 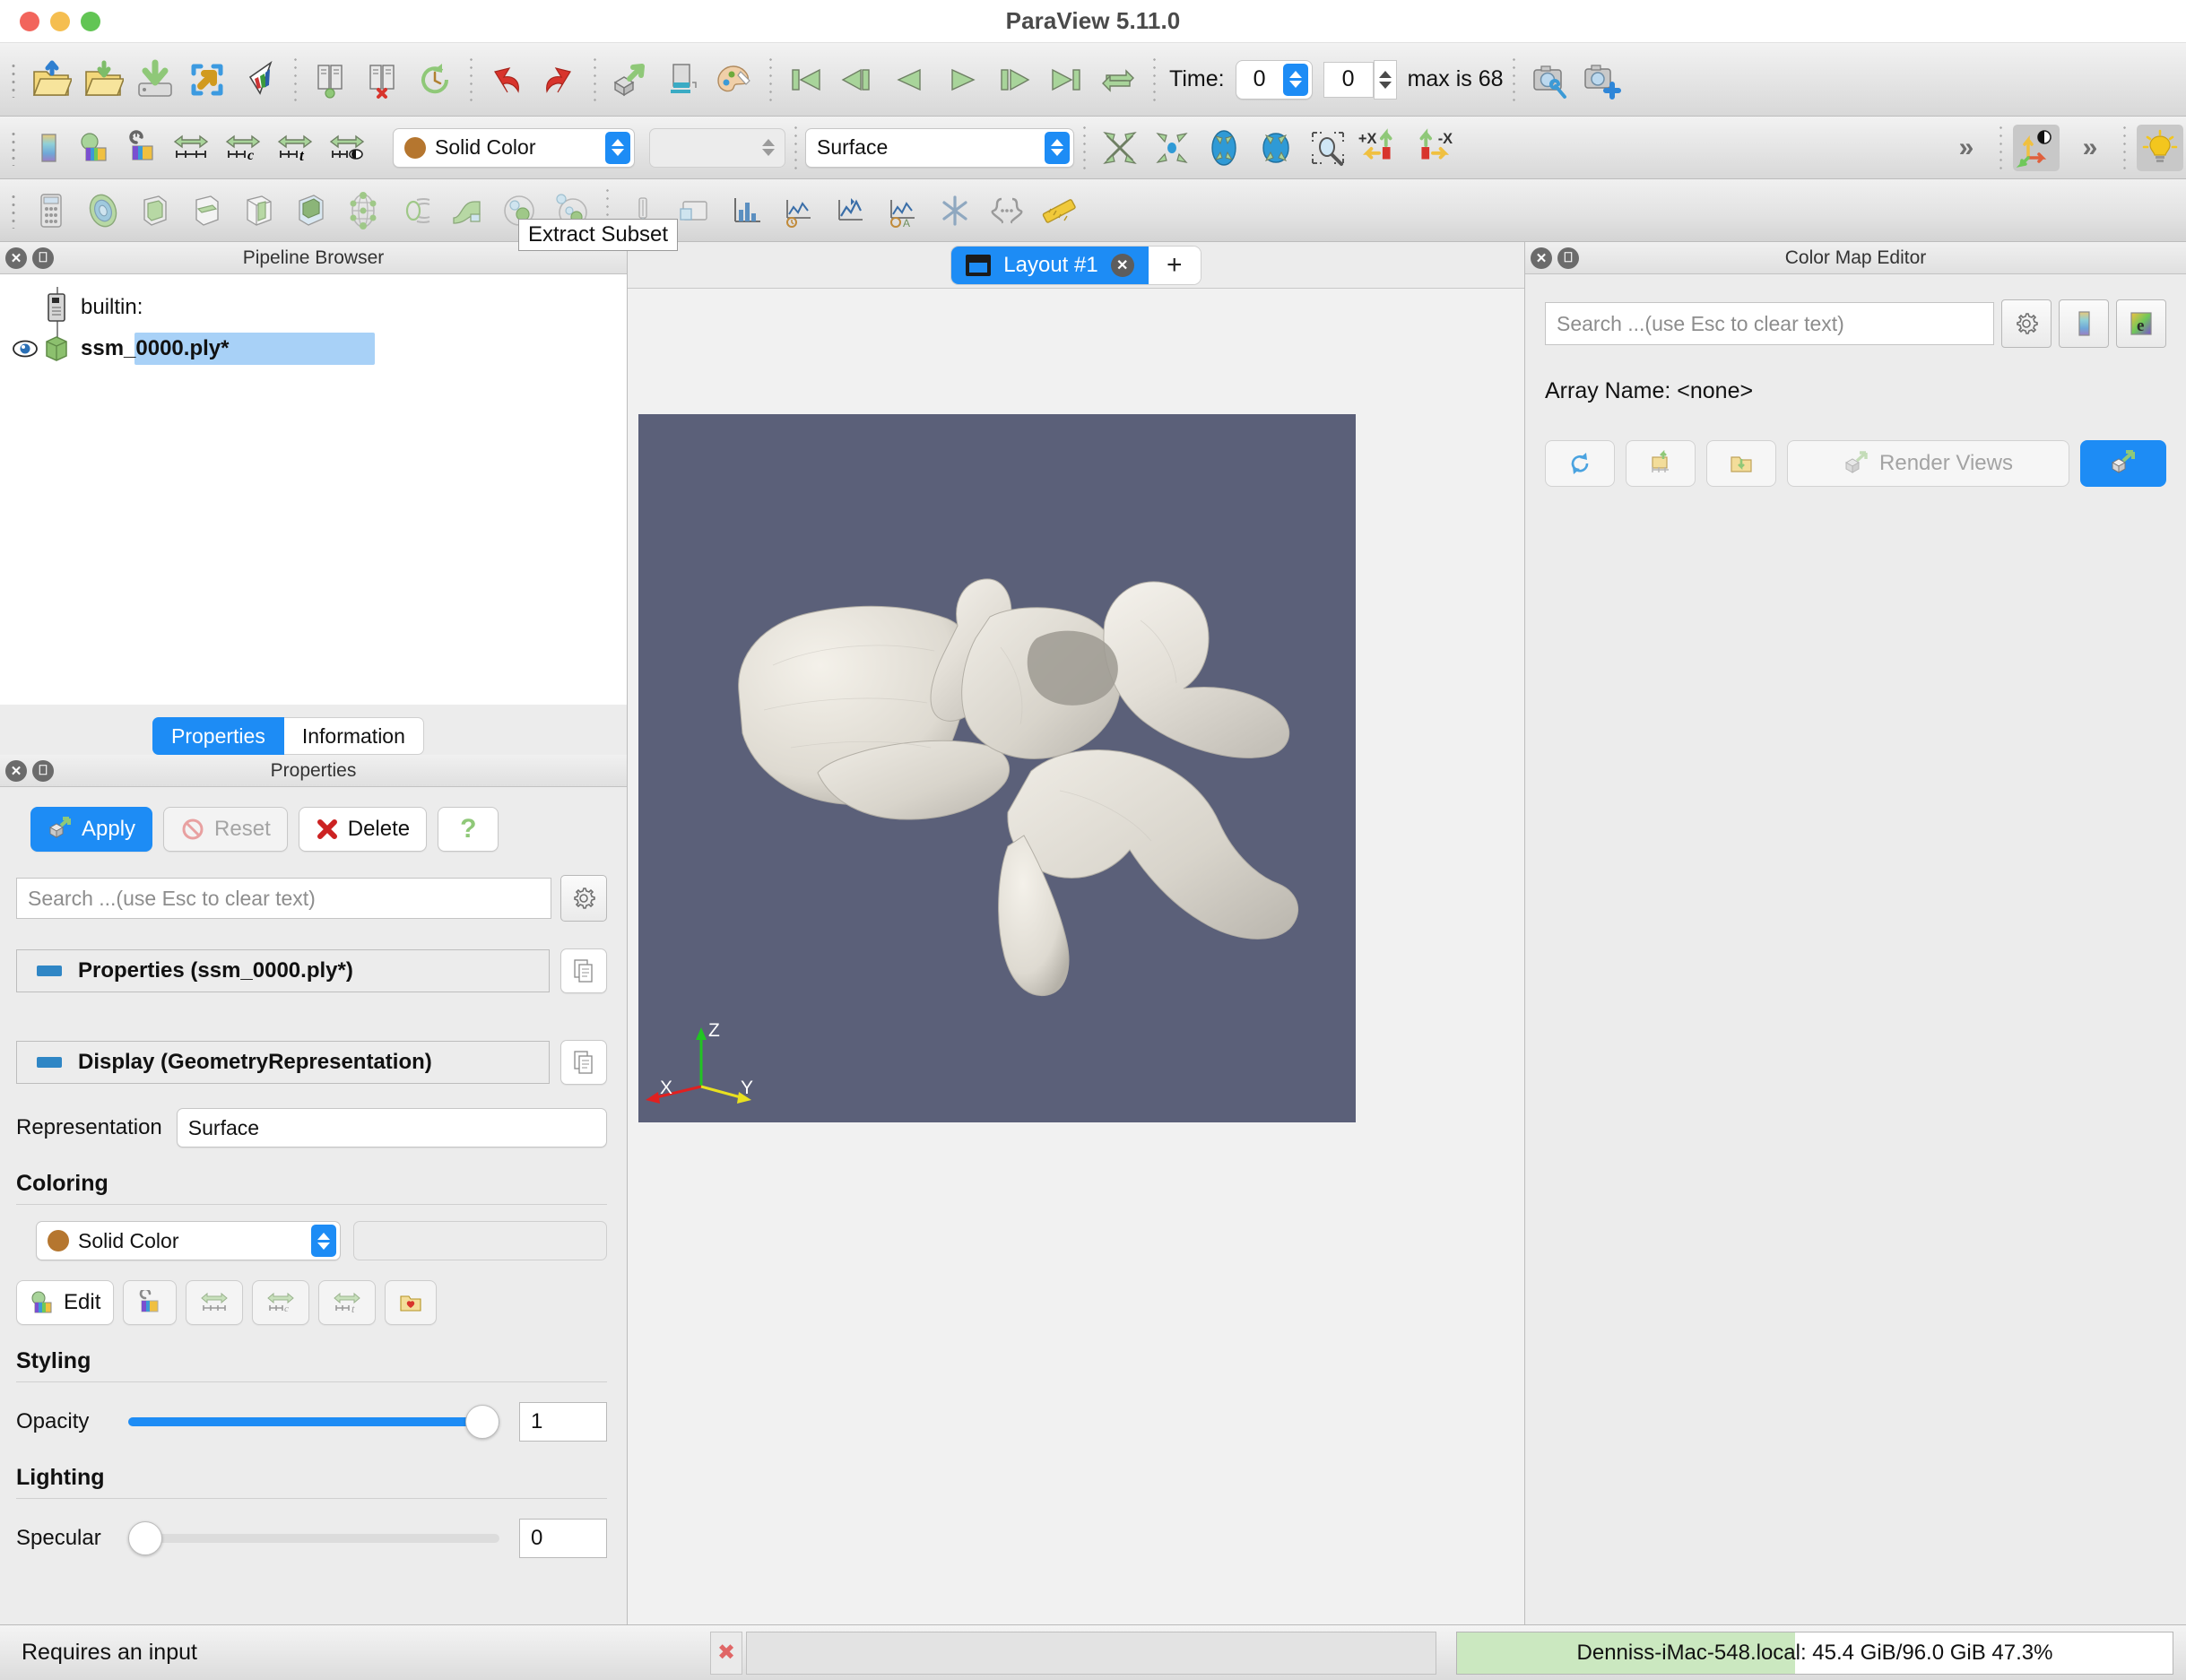 I want to click on interactive-select-icon, so click(x=682, y=79).